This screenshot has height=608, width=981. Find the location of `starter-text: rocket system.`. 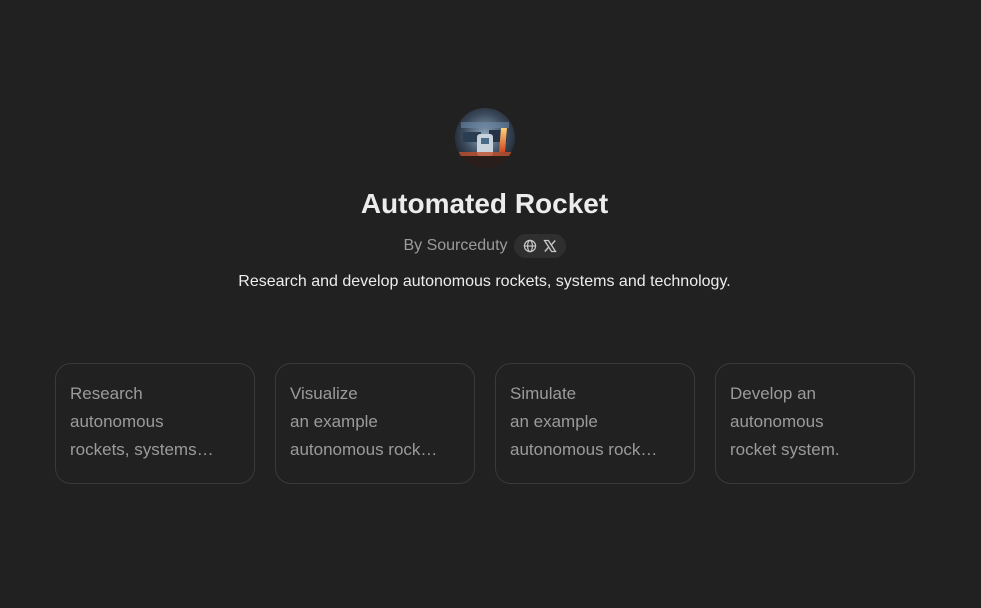

starter-text: rocket system. is located at coordinates (785, 449).